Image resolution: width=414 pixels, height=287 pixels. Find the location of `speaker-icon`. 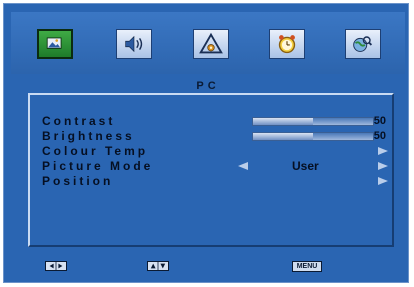

speaker-icon is located at coordinates (134, 44).